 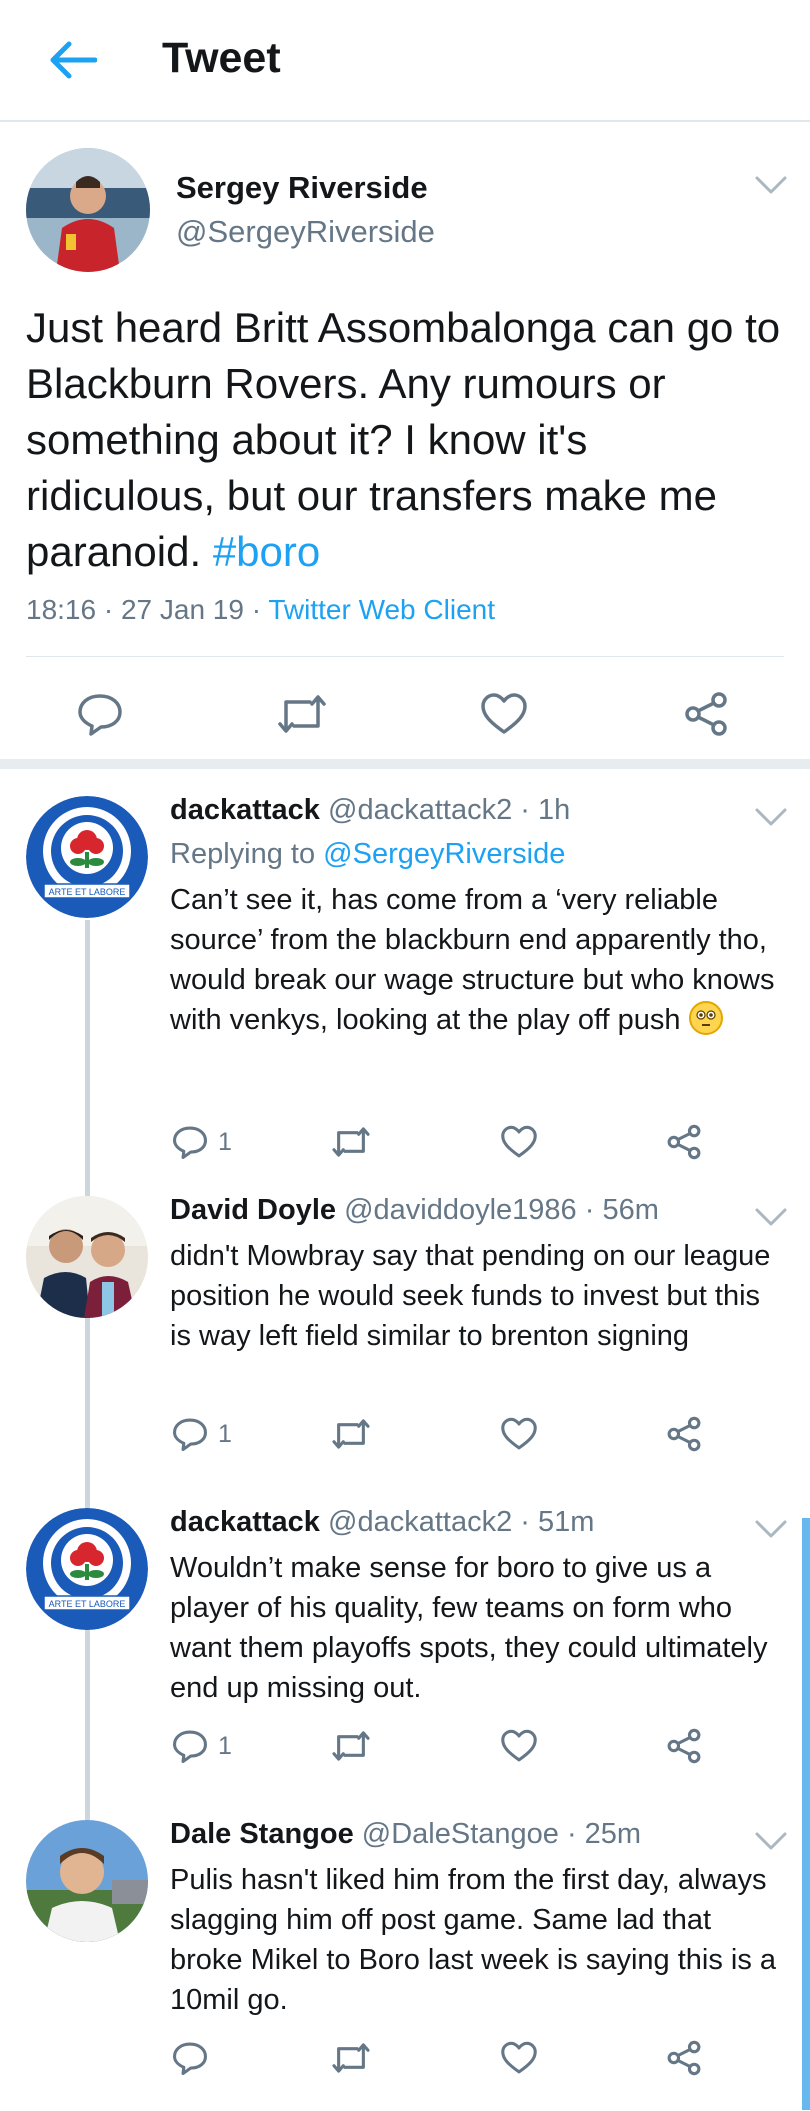 What do you see at coordinates (705, 1018) in the screenshot?
I see `flushed-emoji-icon` at bounding box center [705, 1018].